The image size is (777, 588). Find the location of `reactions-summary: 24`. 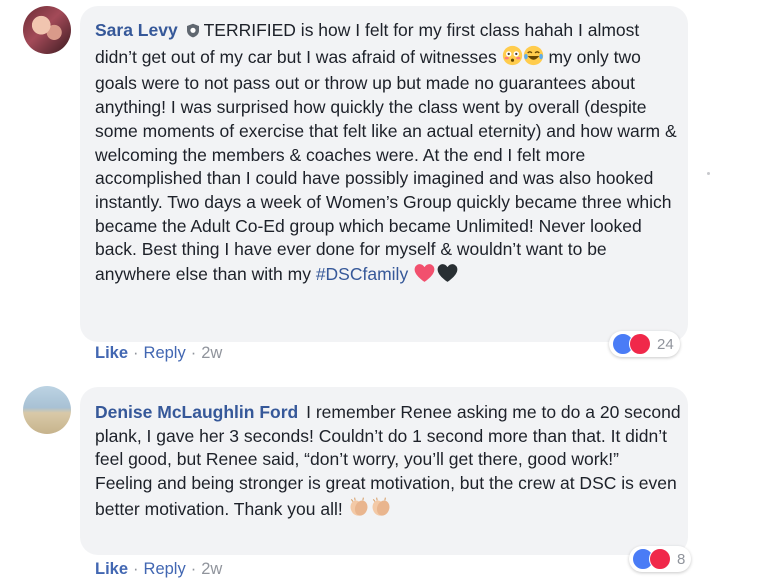

reactions-summary: 24 is located at coordinates (644, 344).